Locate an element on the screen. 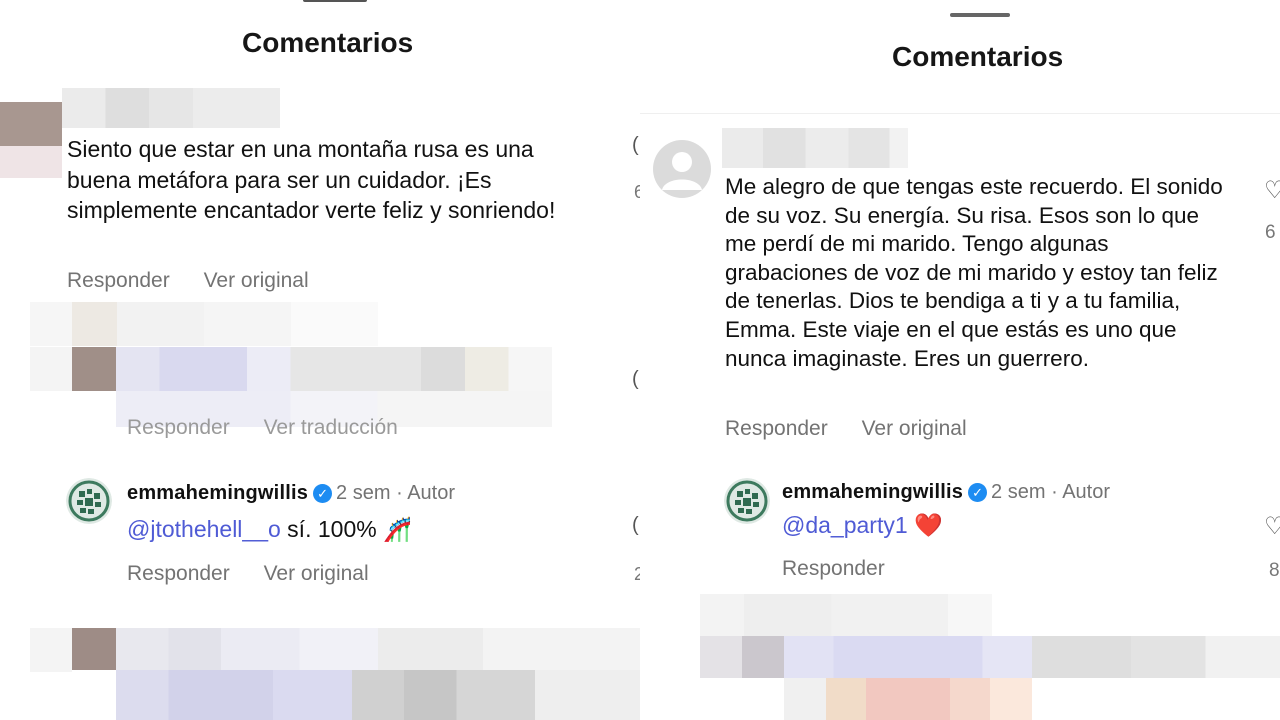 The width and height of the screenshot is (1280, 720). reply-body: ❤️ is located at coordinates (925, 525).